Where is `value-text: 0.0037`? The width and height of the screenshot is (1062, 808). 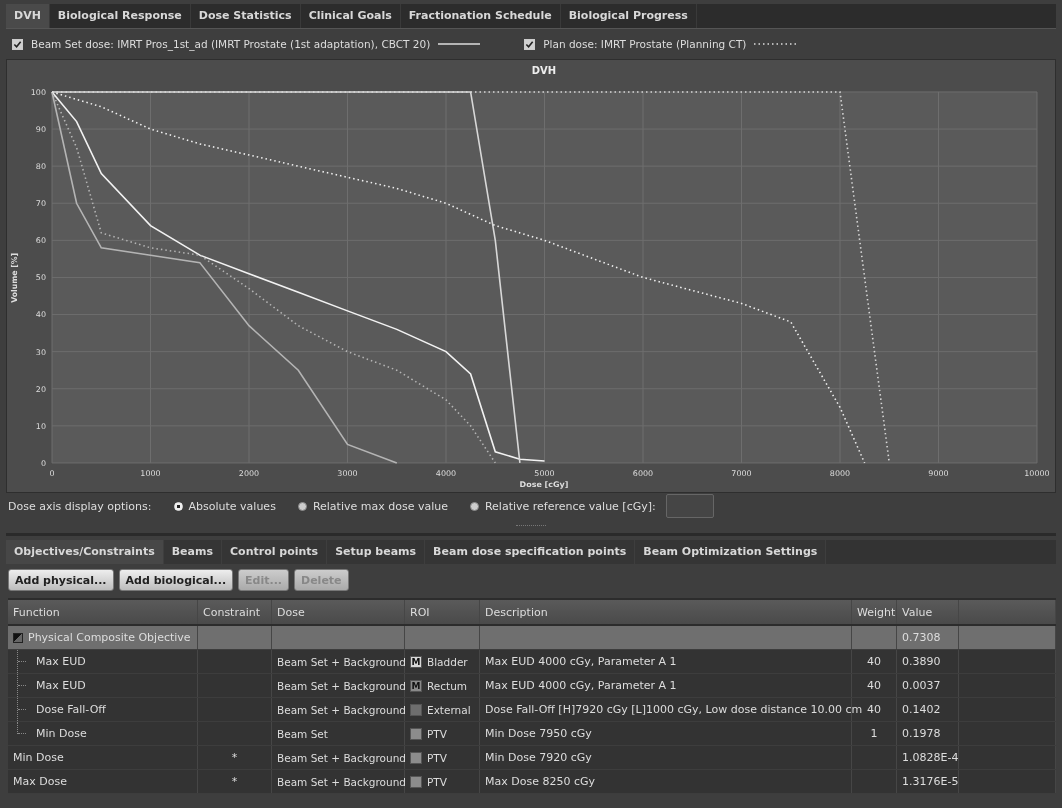 value-text: 0.0037 is located at coordinates (921, 685).